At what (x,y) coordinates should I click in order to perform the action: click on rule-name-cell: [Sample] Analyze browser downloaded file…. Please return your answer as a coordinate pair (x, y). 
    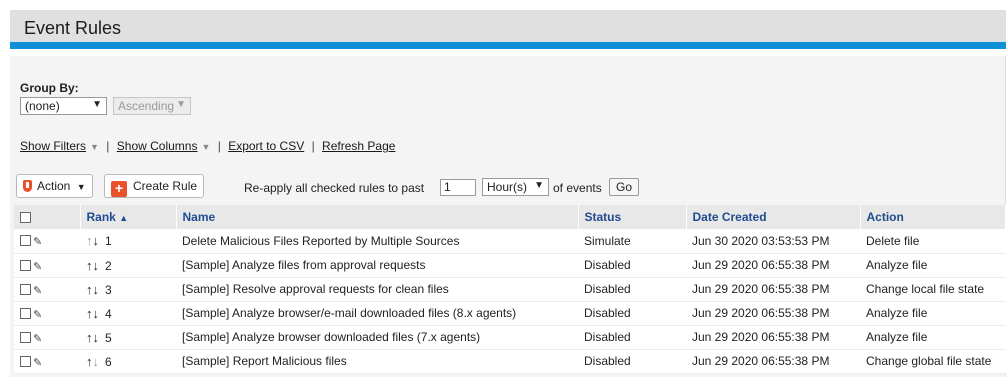
    Looking at the image, I should click on (377, 337).